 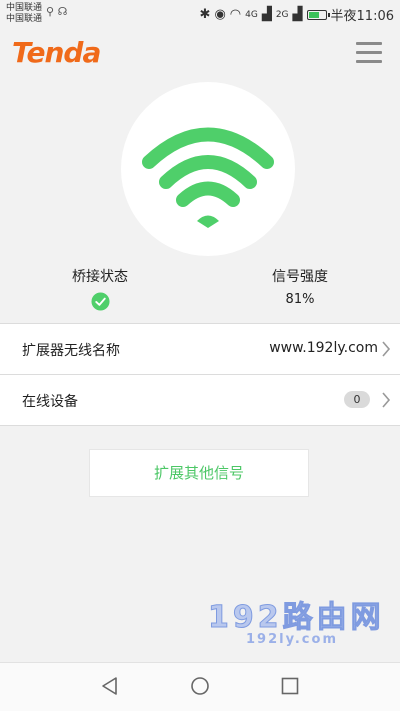 I want to click on carrier-2: 中国联通, so click(x=24, y=19).